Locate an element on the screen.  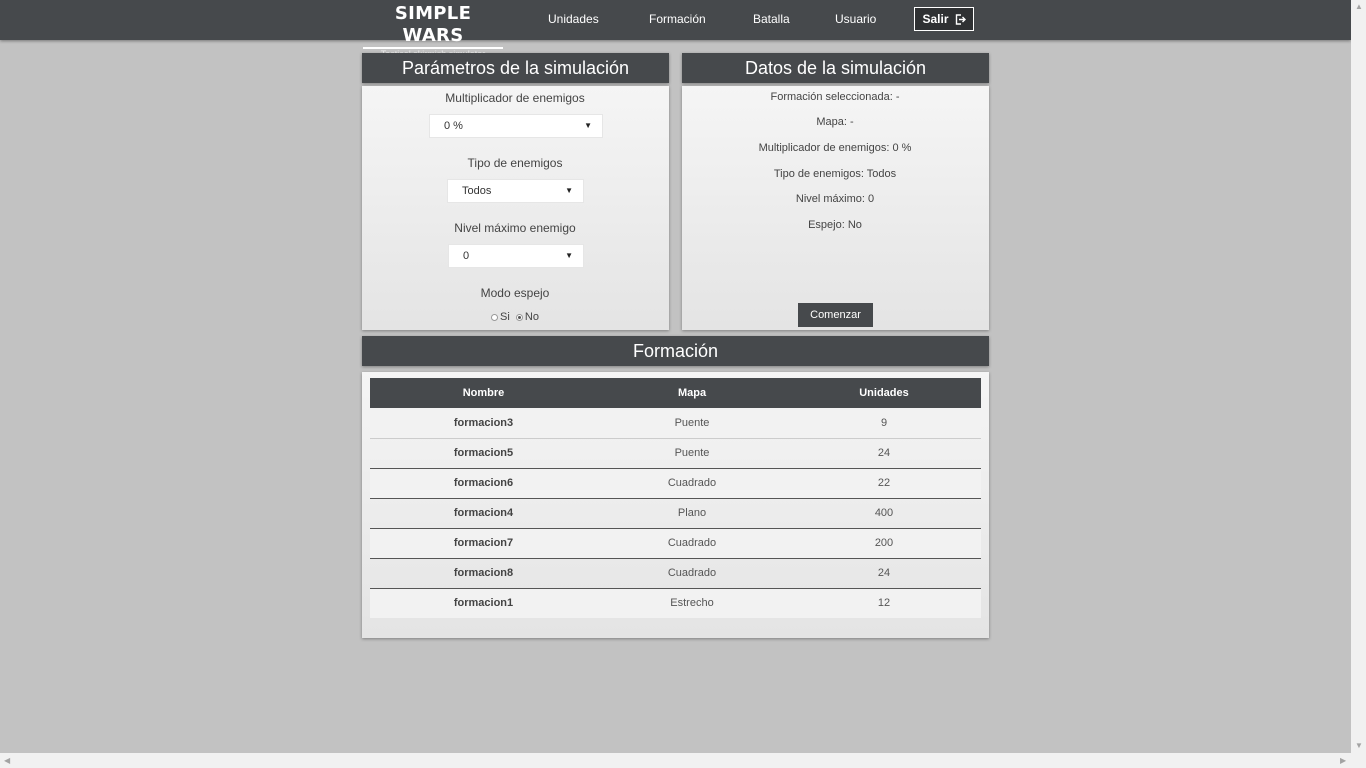
sim-data-max-level: Nivel máximo: 0 is located at coordinates (835, 199).